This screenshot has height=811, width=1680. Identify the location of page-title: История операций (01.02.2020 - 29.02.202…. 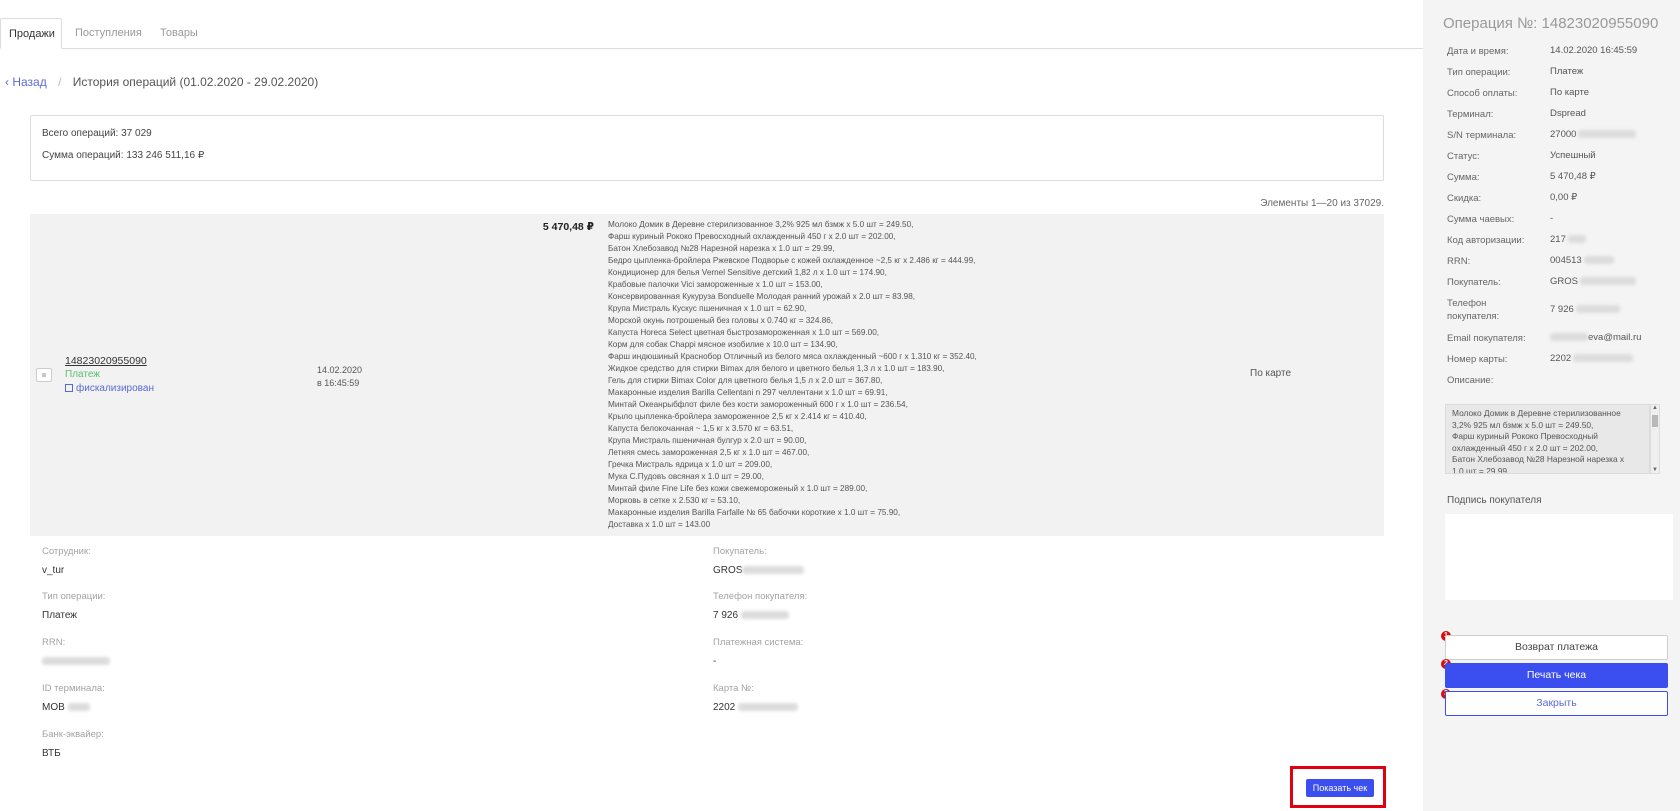
(195, 82).